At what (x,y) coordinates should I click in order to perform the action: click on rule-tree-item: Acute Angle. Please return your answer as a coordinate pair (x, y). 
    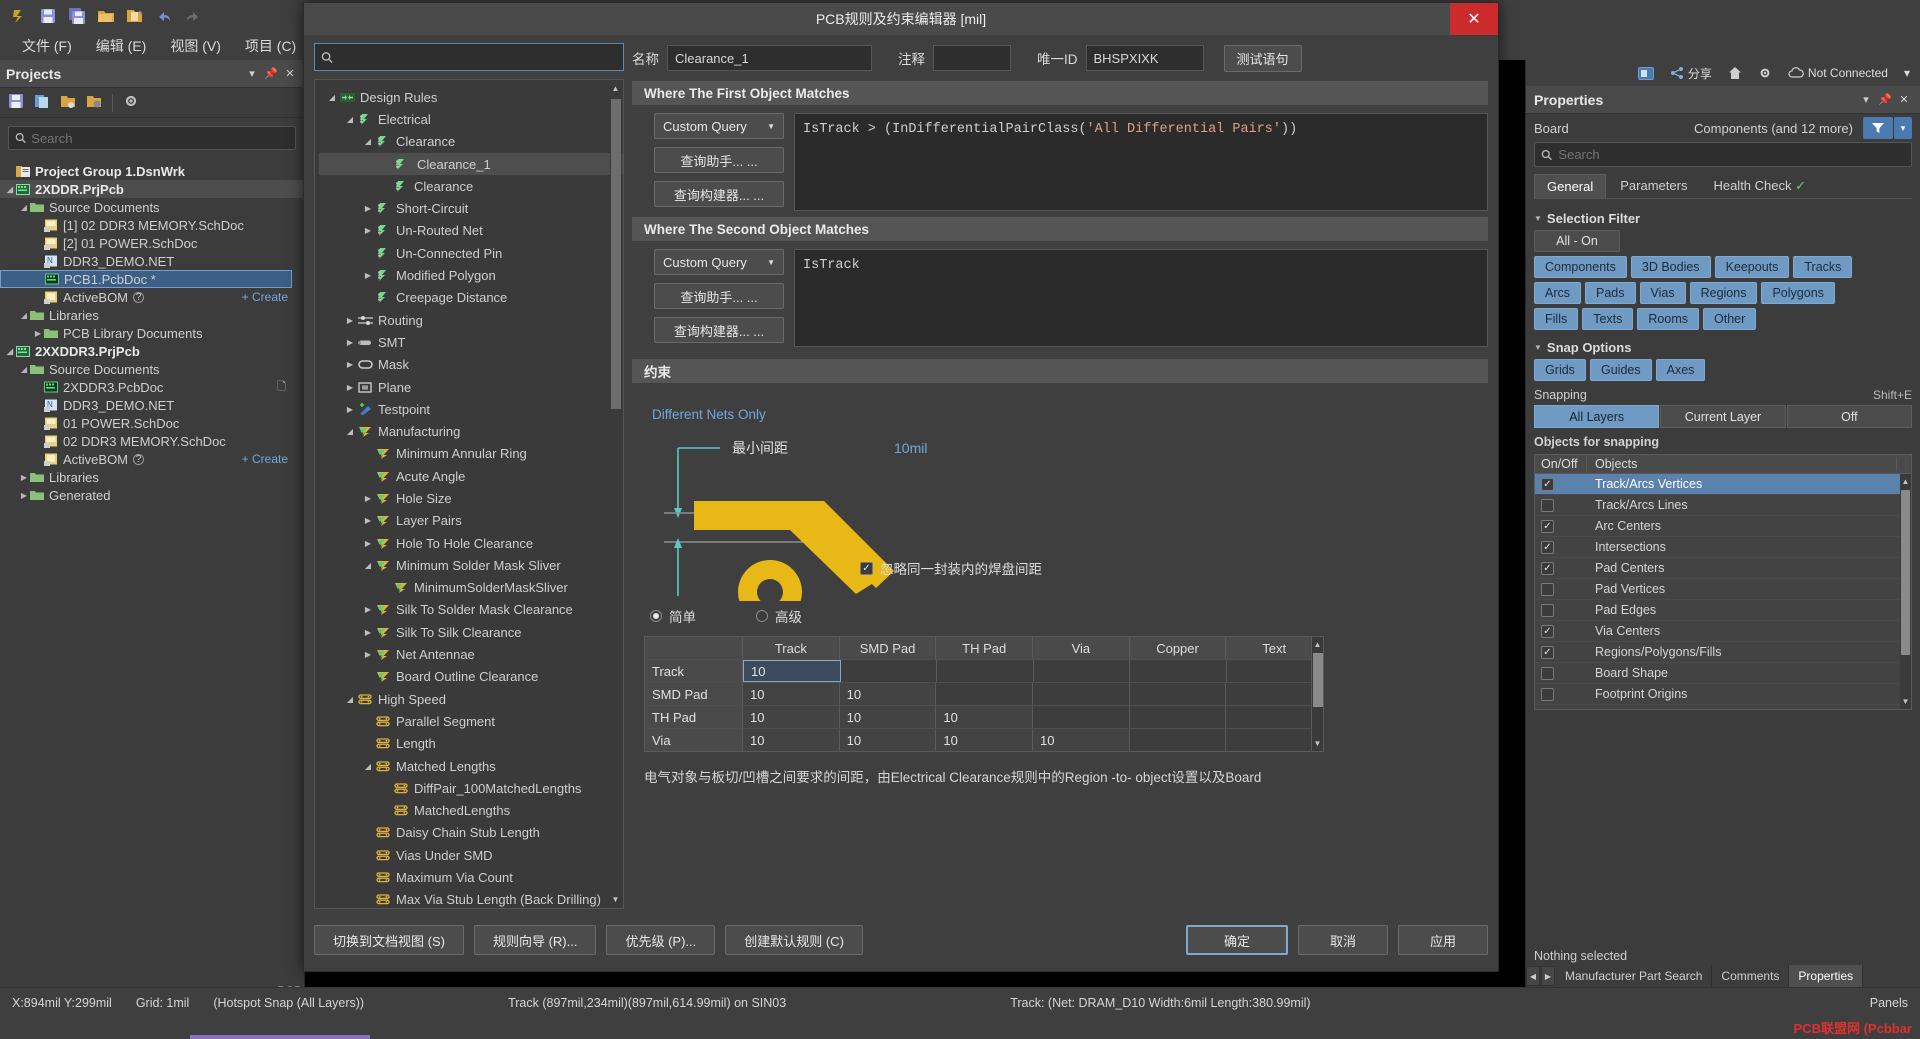
    Looking at the image, I should click on (471, 476).